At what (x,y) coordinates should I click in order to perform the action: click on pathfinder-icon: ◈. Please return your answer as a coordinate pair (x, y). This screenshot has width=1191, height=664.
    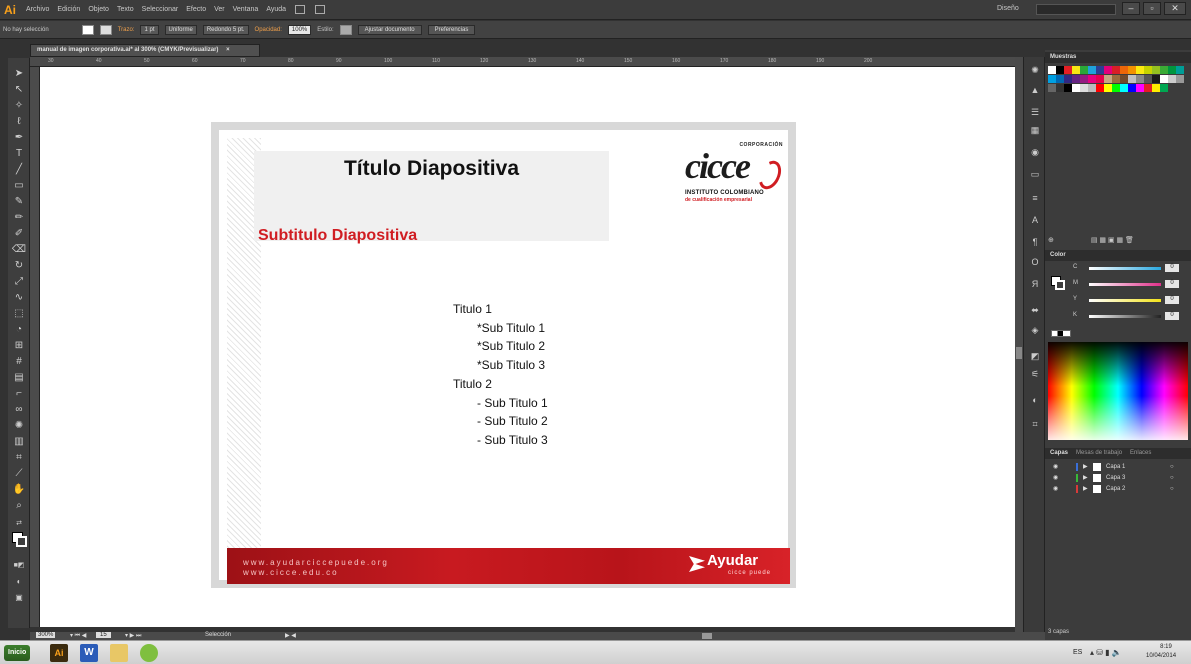
    Looking at the image, I should click on (1035, 330).